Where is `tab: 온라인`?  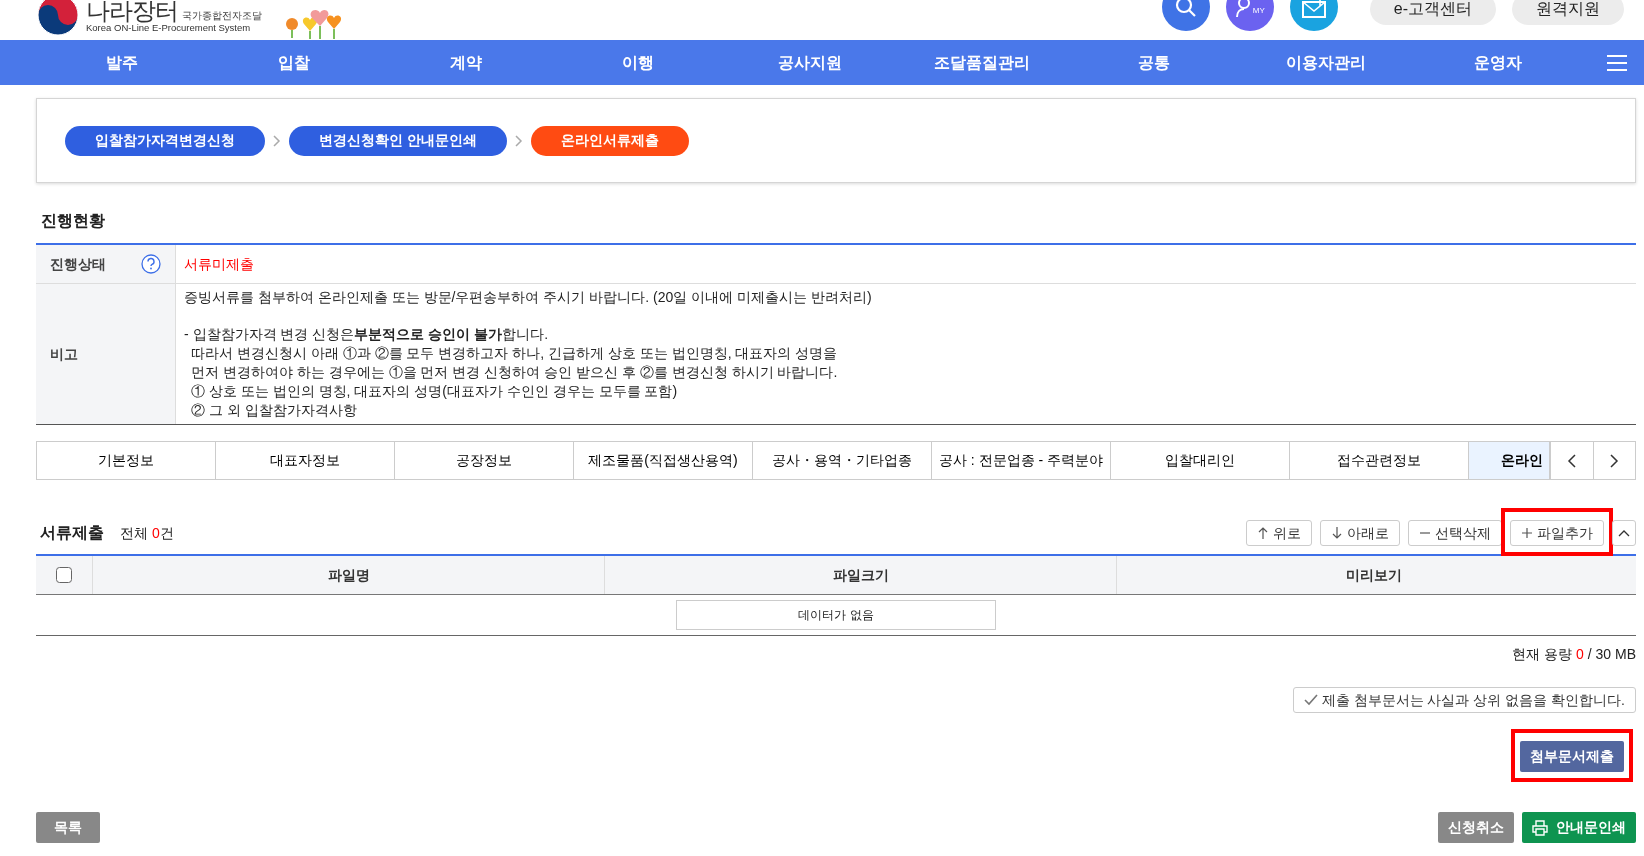
tab: 온라인 is located at coordinates (1509, 460).